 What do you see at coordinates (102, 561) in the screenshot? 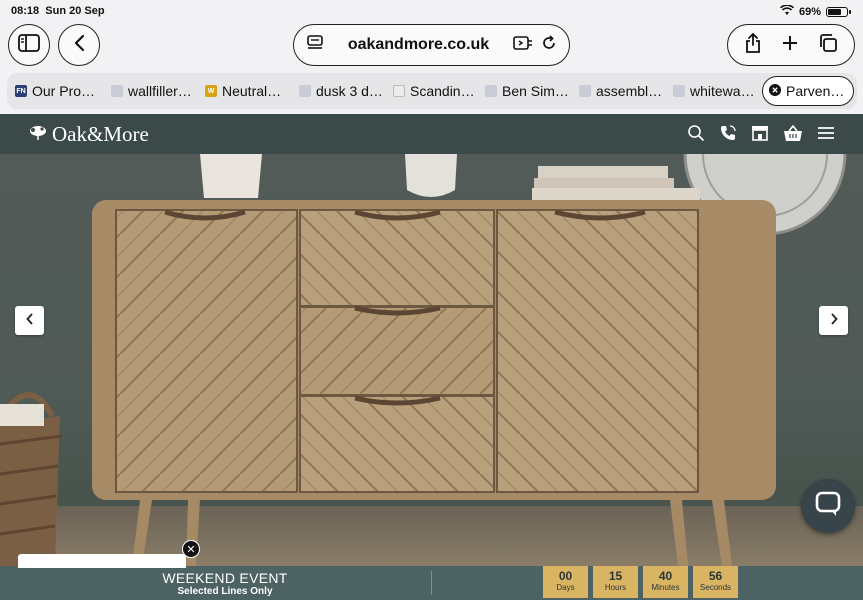
I see `newsletter-popup-tab` at bounding box center [102, 561].